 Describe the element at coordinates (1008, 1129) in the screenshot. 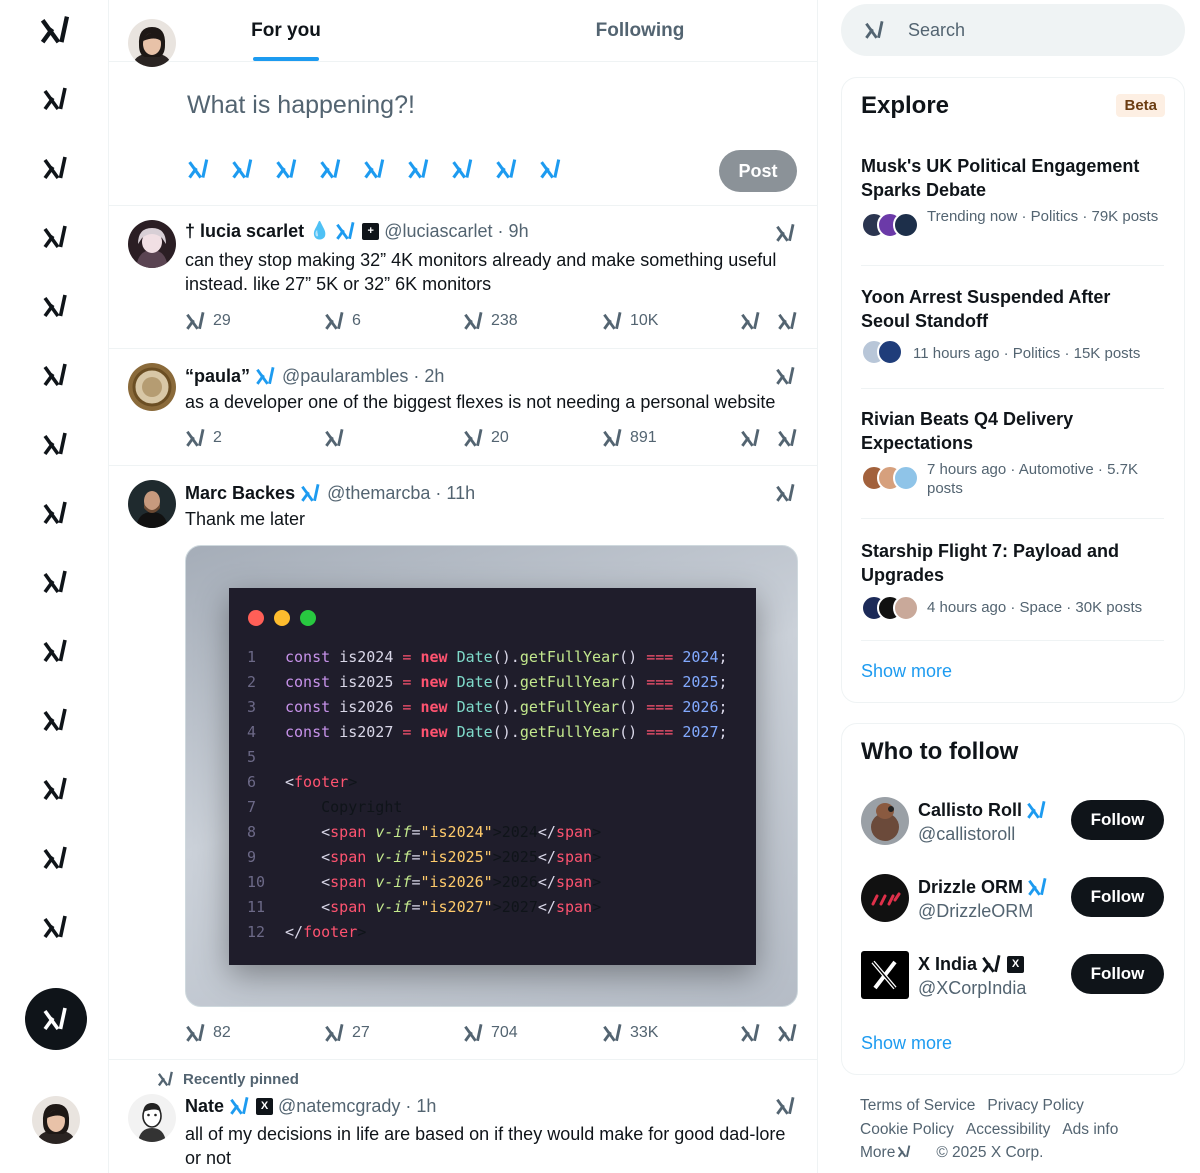

I see `footer-link: Accessibility` at that location.